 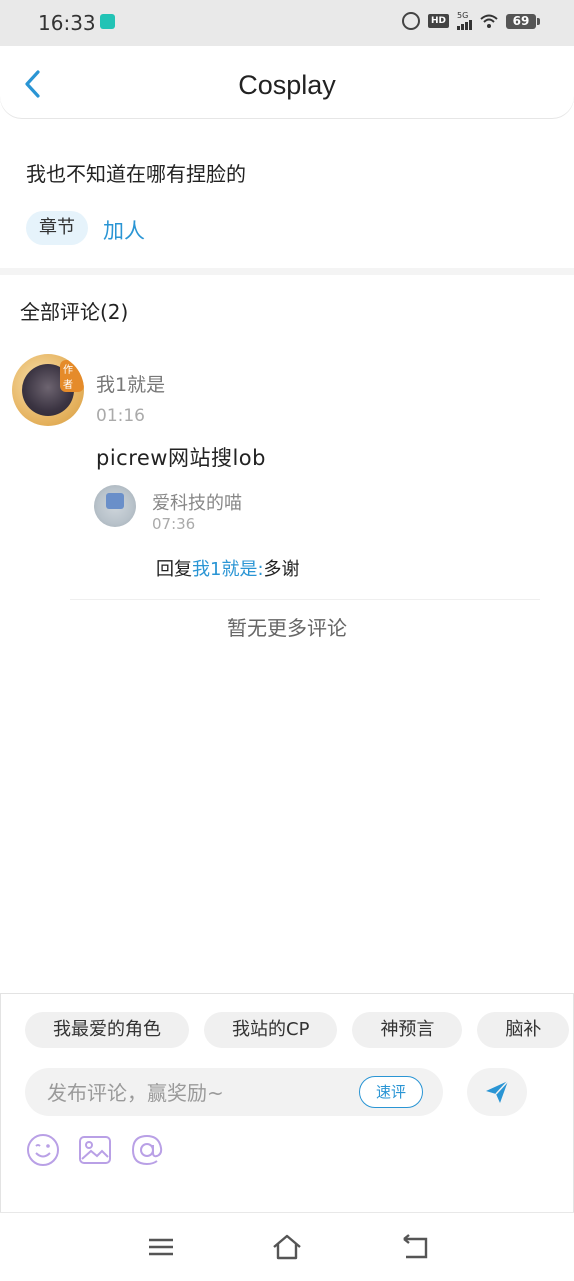 I want to click on status-icons: HD 5G 69, so click(x=470, y=21).